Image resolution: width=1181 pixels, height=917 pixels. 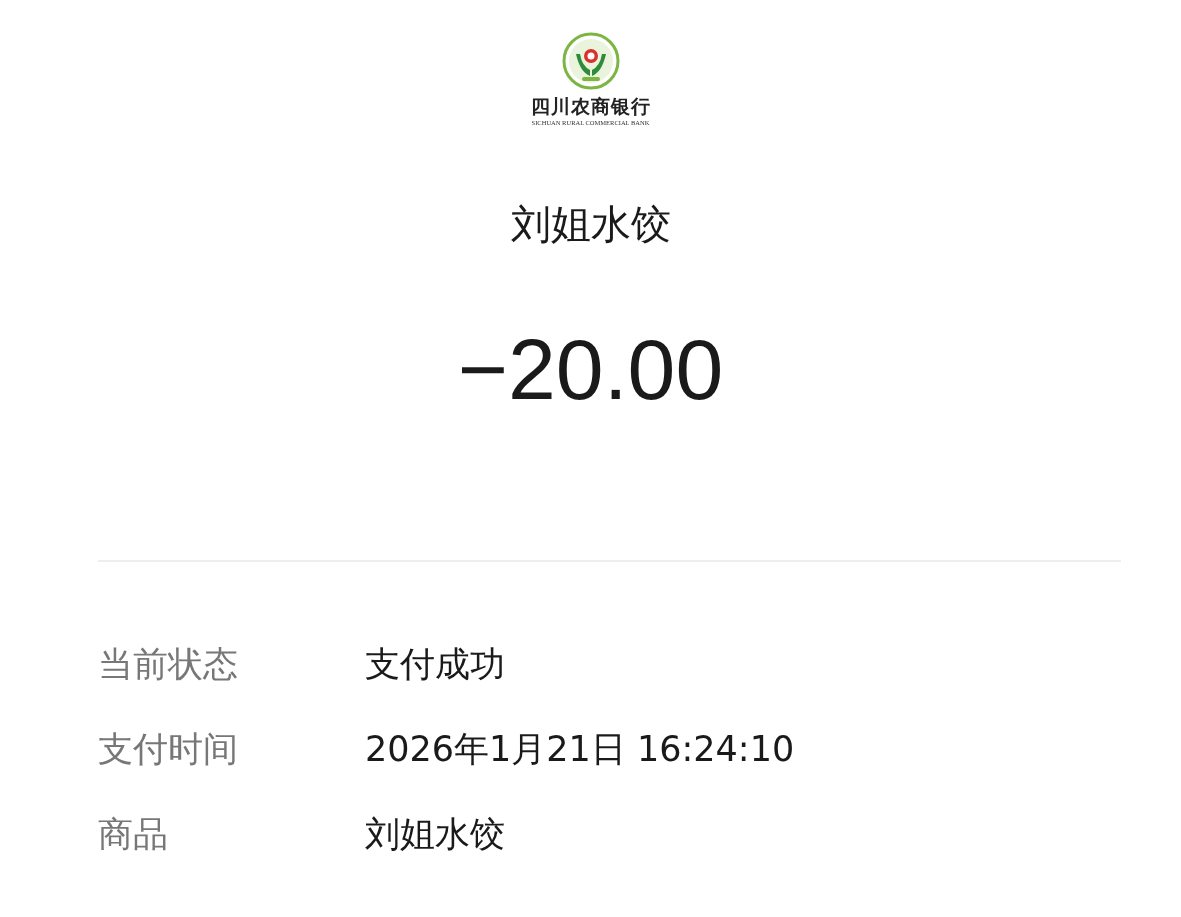 I want to click on bank-logo-icon, so click(x=590, y=61).